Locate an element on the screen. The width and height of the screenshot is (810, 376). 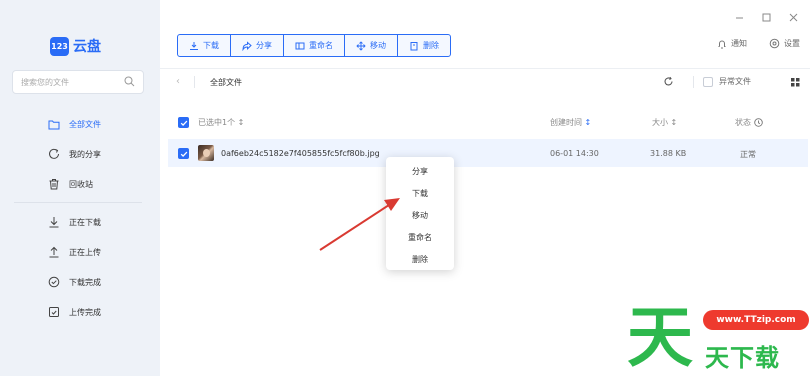
state-column-label: 状态 is located at coordinates (743, 122).